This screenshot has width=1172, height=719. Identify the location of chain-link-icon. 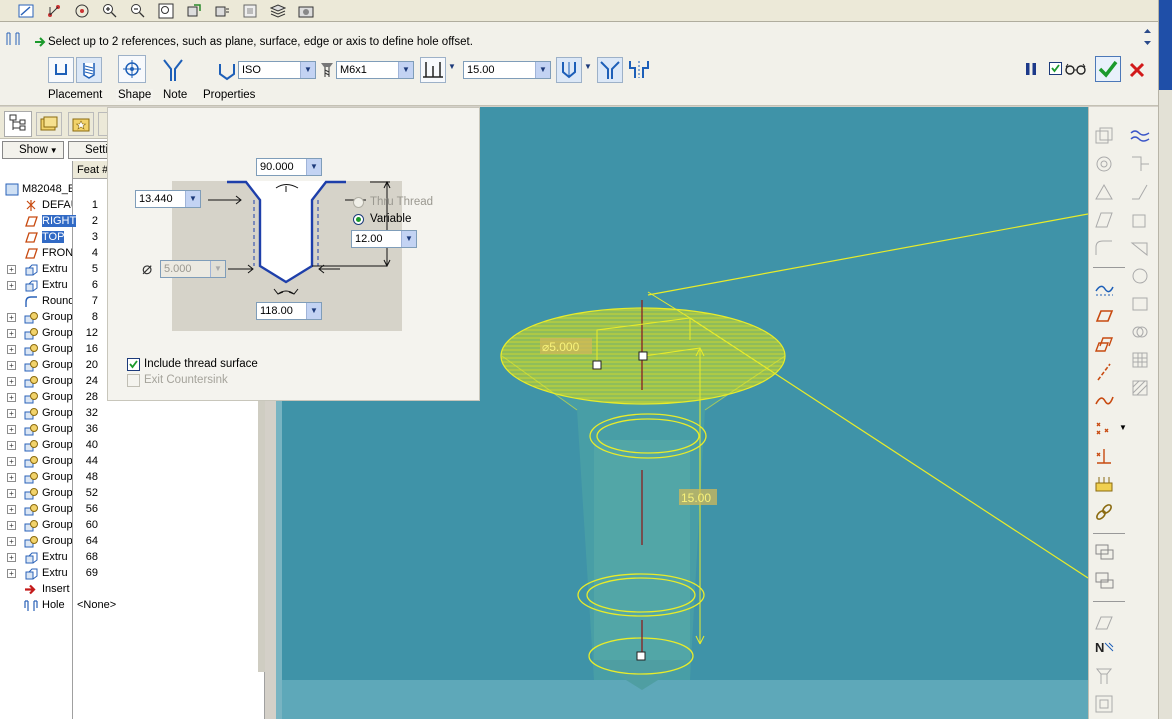
(1104, 512).